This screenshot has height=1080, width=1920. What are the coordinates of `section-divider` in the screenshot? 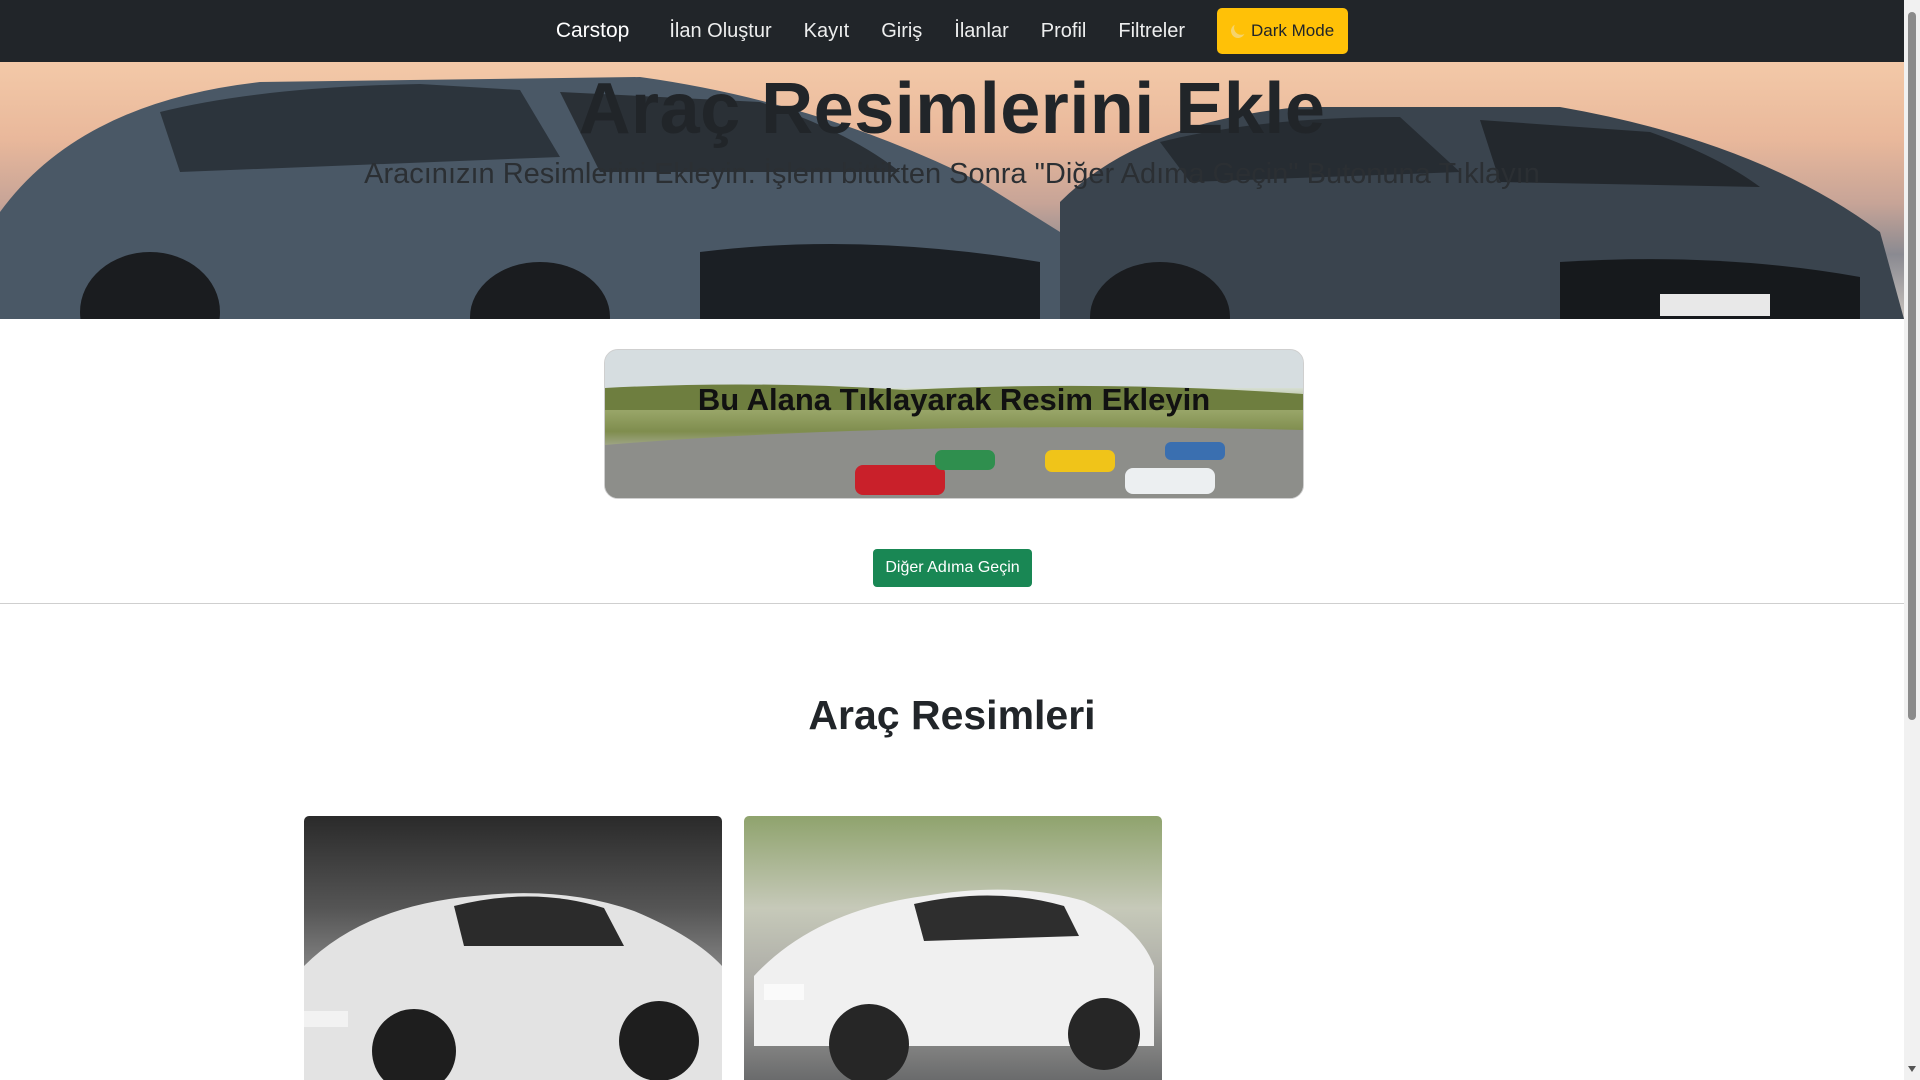 It's located at (952, 603).